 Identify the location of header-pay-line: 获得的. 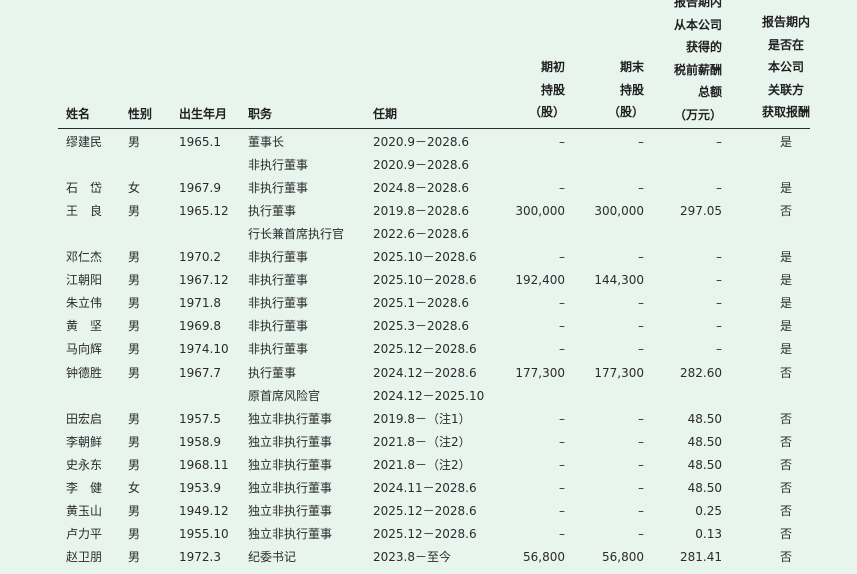
(703, 47).